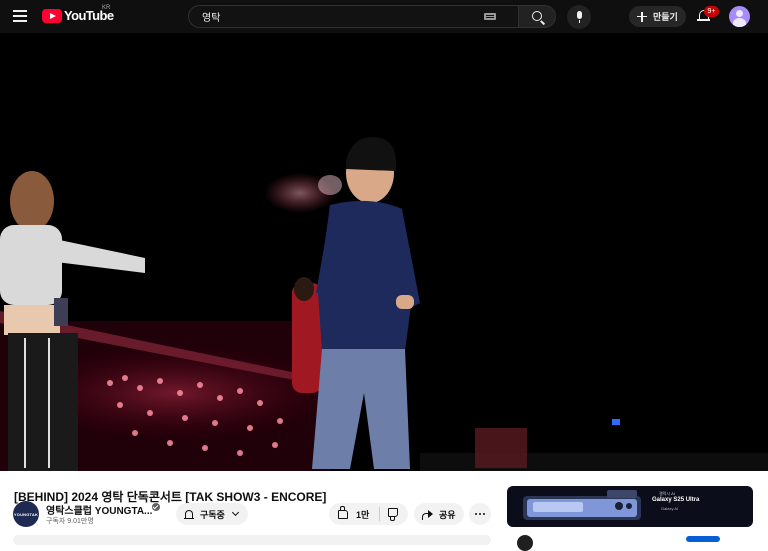 This screenshot has width=768, height=551. What do you see at coordinates (670, 508) in the screenshot?
I see `ad-tagline: Galaxy AI` at bounding box center [670, 508].